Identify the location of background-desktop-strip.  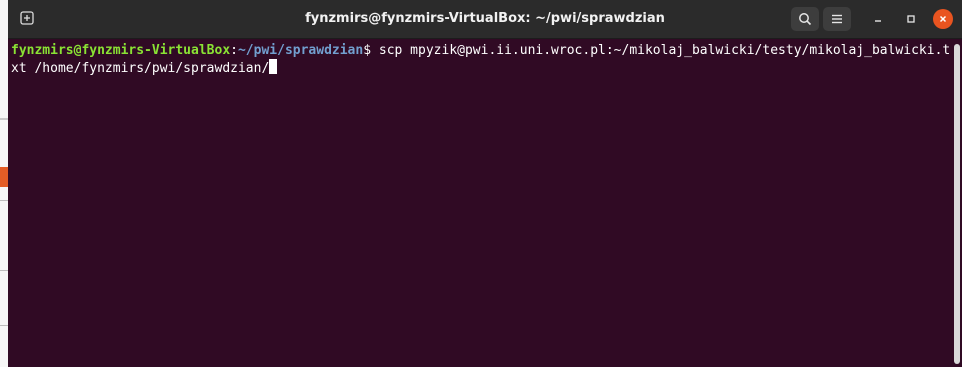
(4, 183).